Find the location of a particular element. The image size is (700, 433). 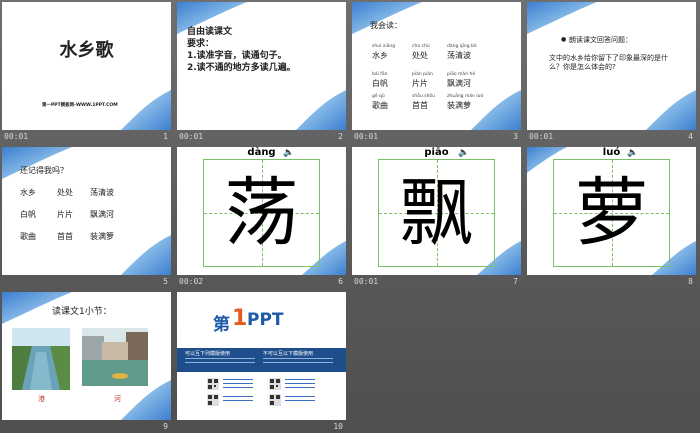

slide-thumbnail-8: luó 🔈 萝 8 is located at coordinates (611, 217).